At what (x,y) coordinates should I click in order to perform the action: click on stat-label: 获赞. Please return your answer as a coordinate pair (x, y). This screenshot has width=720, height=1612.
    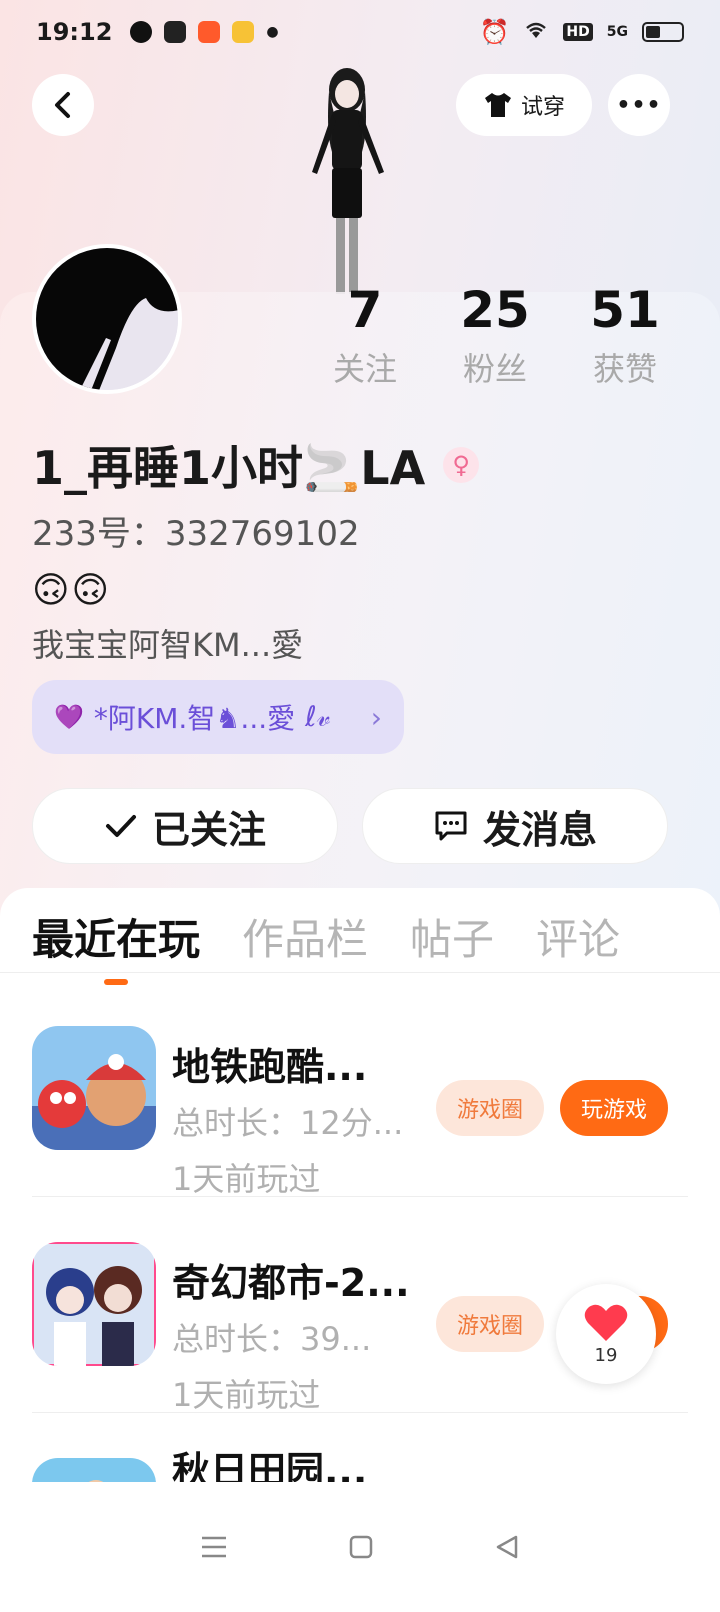
    Looking at the image, I should click on (624, 369).